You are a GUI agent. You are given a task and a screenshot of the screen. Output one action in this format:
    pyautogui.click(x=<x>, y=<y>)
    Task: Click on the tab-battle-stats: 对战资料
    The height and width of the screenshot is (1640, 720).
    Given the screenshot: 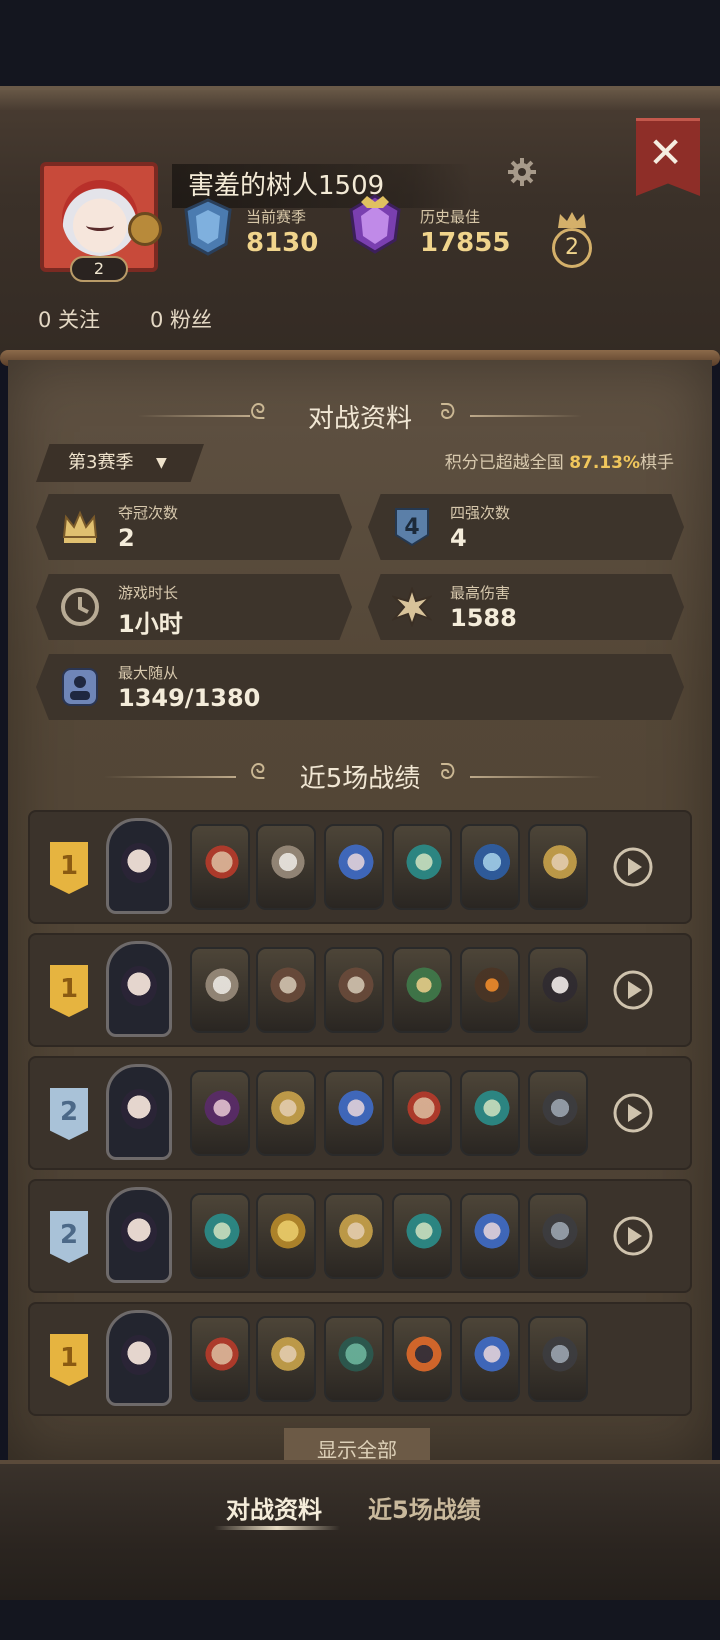 What is the action you would take?
    pyautogui.click(x=274, y=1507)
    